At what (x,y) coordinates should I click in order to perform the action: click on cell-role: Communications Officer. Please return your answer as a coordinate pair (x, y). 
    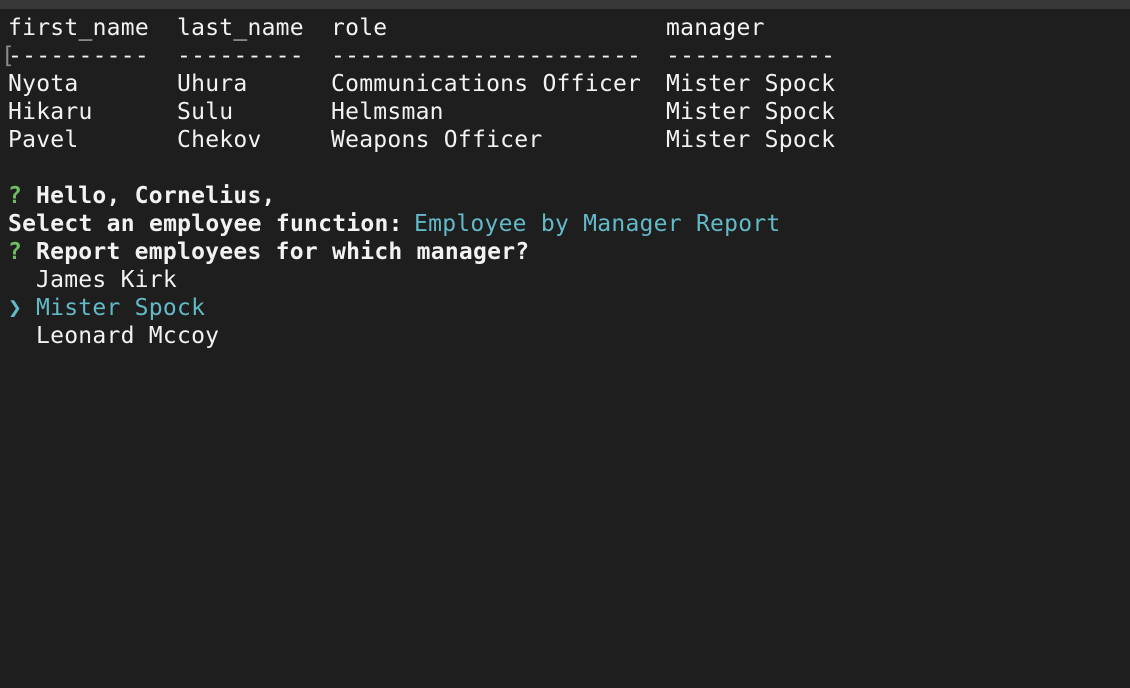
    Looking at the image, I should click on (486, 84).